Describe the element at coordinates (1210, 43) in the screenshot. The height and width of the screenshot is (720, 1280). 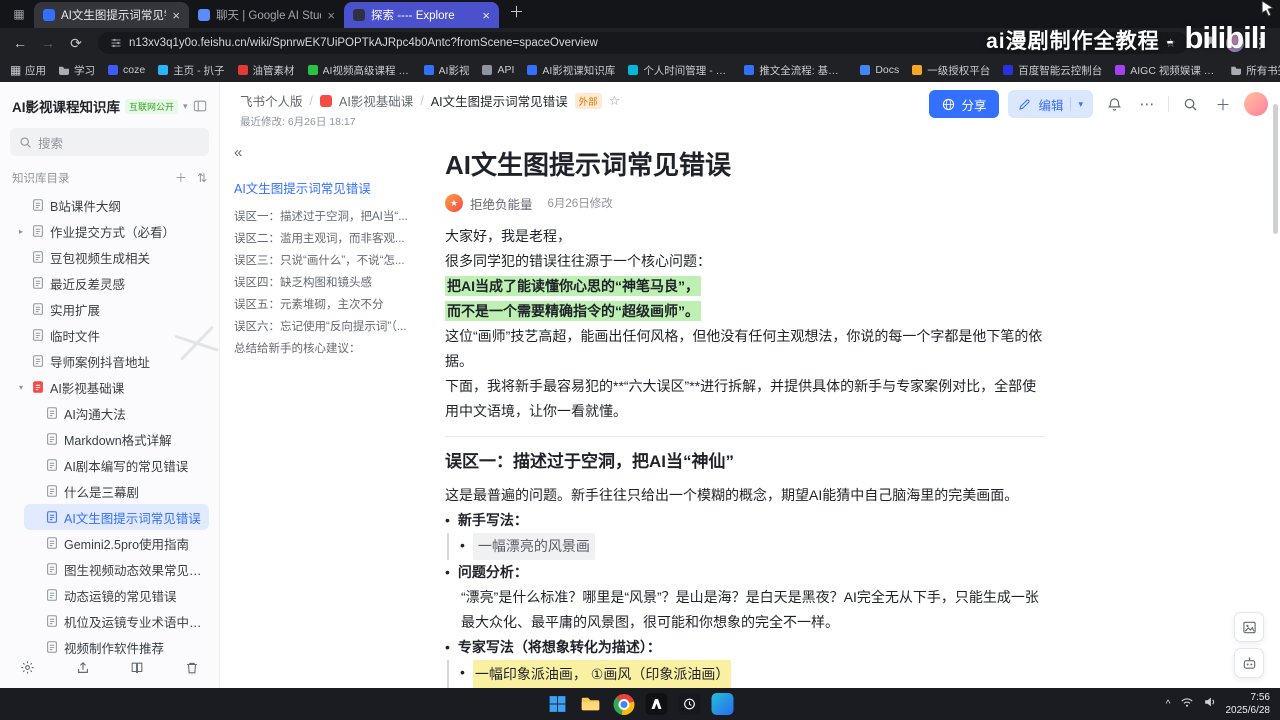
I see `extensions-icon` at that location.